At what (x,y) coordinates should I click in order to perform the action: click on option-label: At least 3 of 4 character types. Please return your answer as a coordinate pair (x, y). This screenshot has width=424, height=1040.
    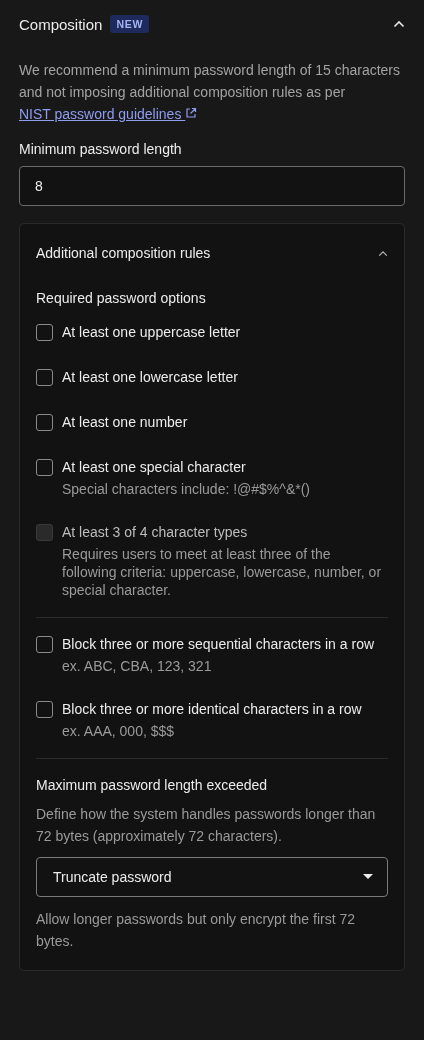
    Looking at the image, I should click on (155, 532).